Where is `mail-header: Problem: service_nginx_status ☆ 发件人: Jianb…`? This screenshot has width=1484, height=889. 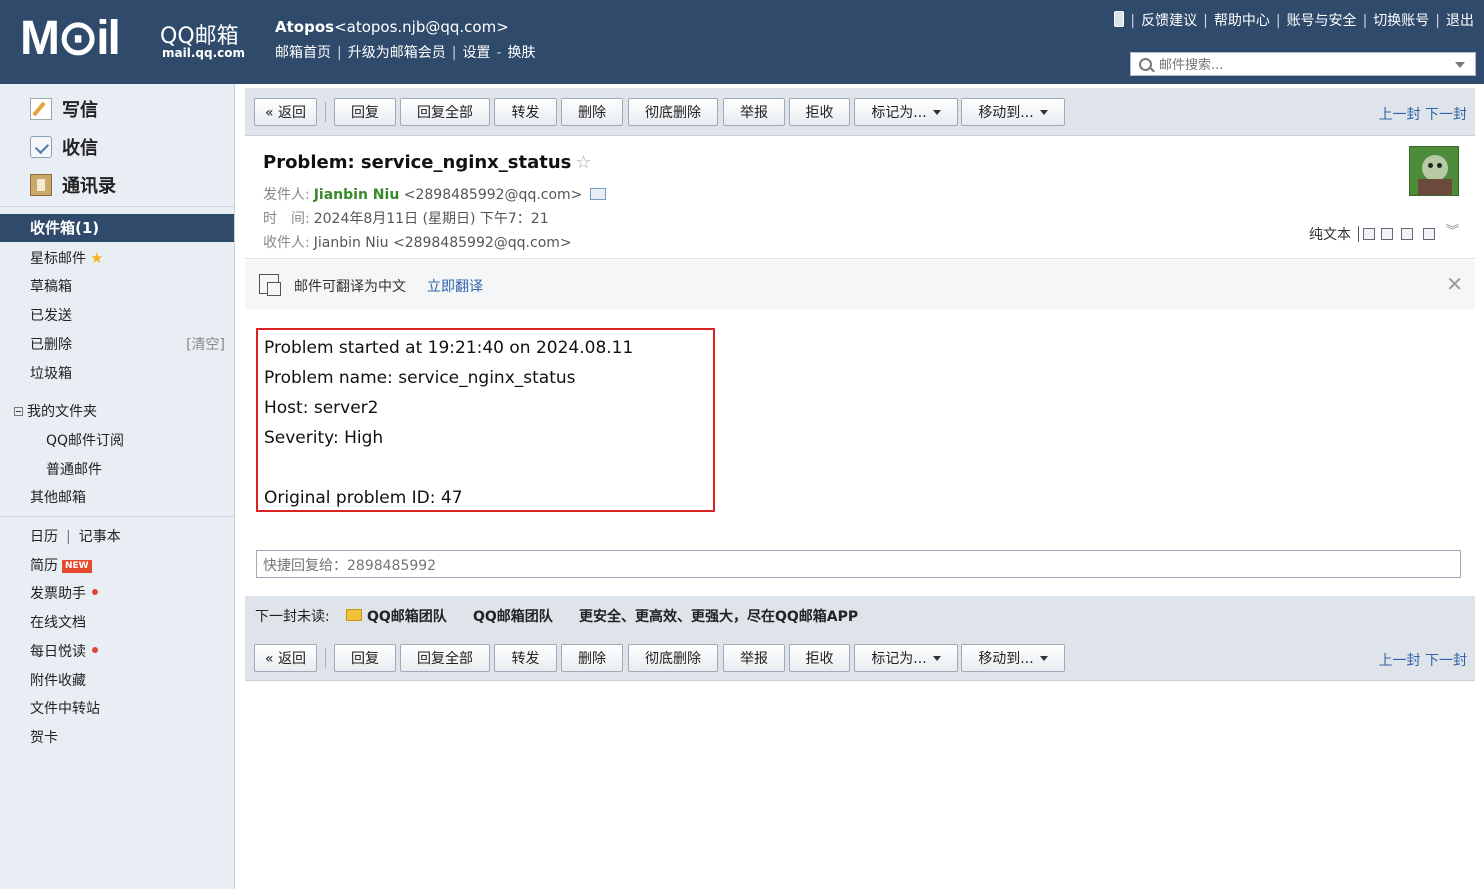 mail-header: Problem: service_nginx_status ☆ 发件人: Jianb… is located at coordinates (860, 197).